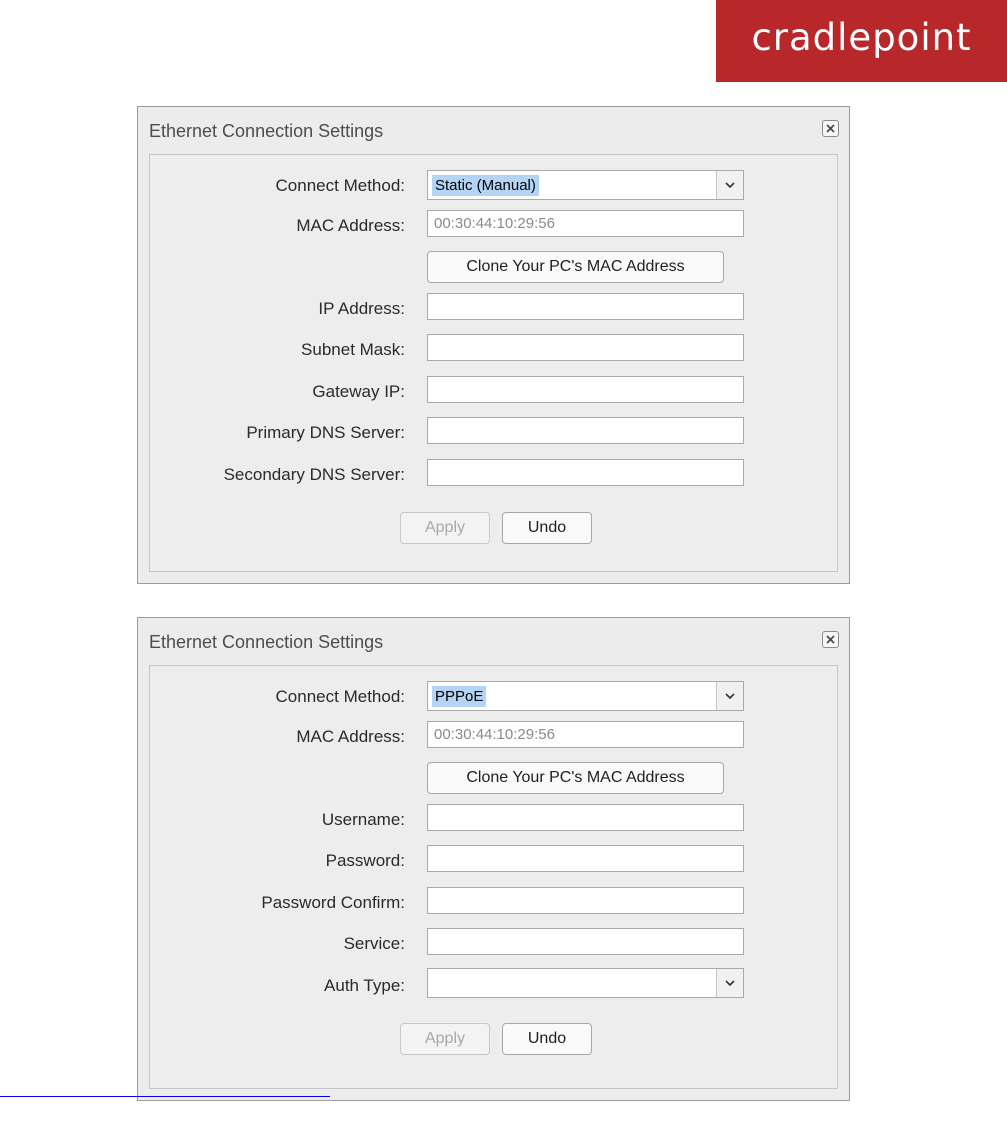 The image size is (1007, 1122). What do you see at coordinates (485, 185) in the screenshot?
I see `connect-method-value: Static (Manual)` at bounding box center [485, 185].